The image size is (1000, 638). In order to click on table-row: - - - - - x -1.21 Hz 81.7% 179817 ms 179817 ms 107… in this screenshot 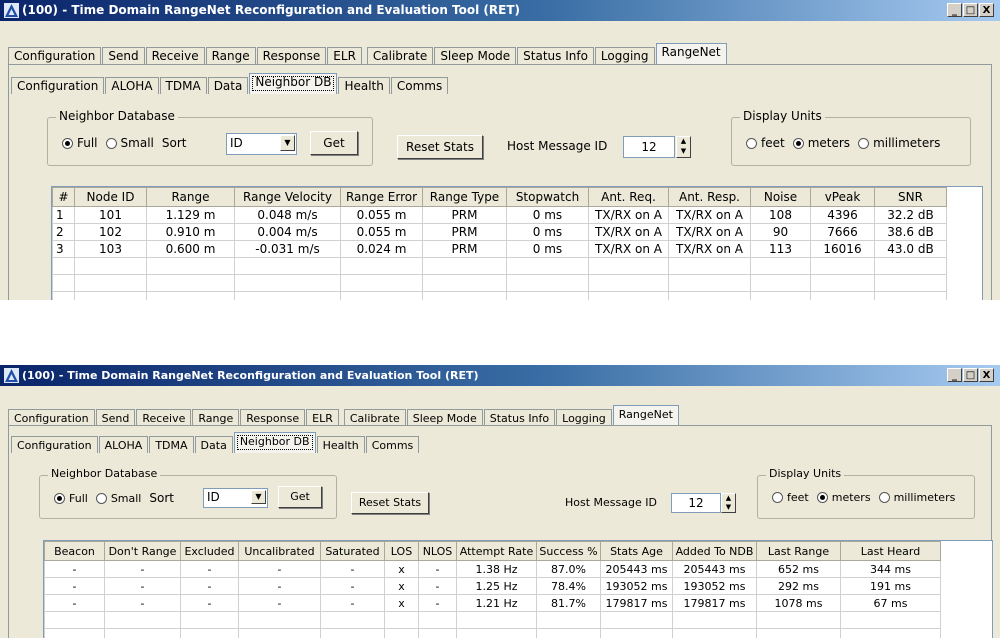, I will do `click(492, 603)`.